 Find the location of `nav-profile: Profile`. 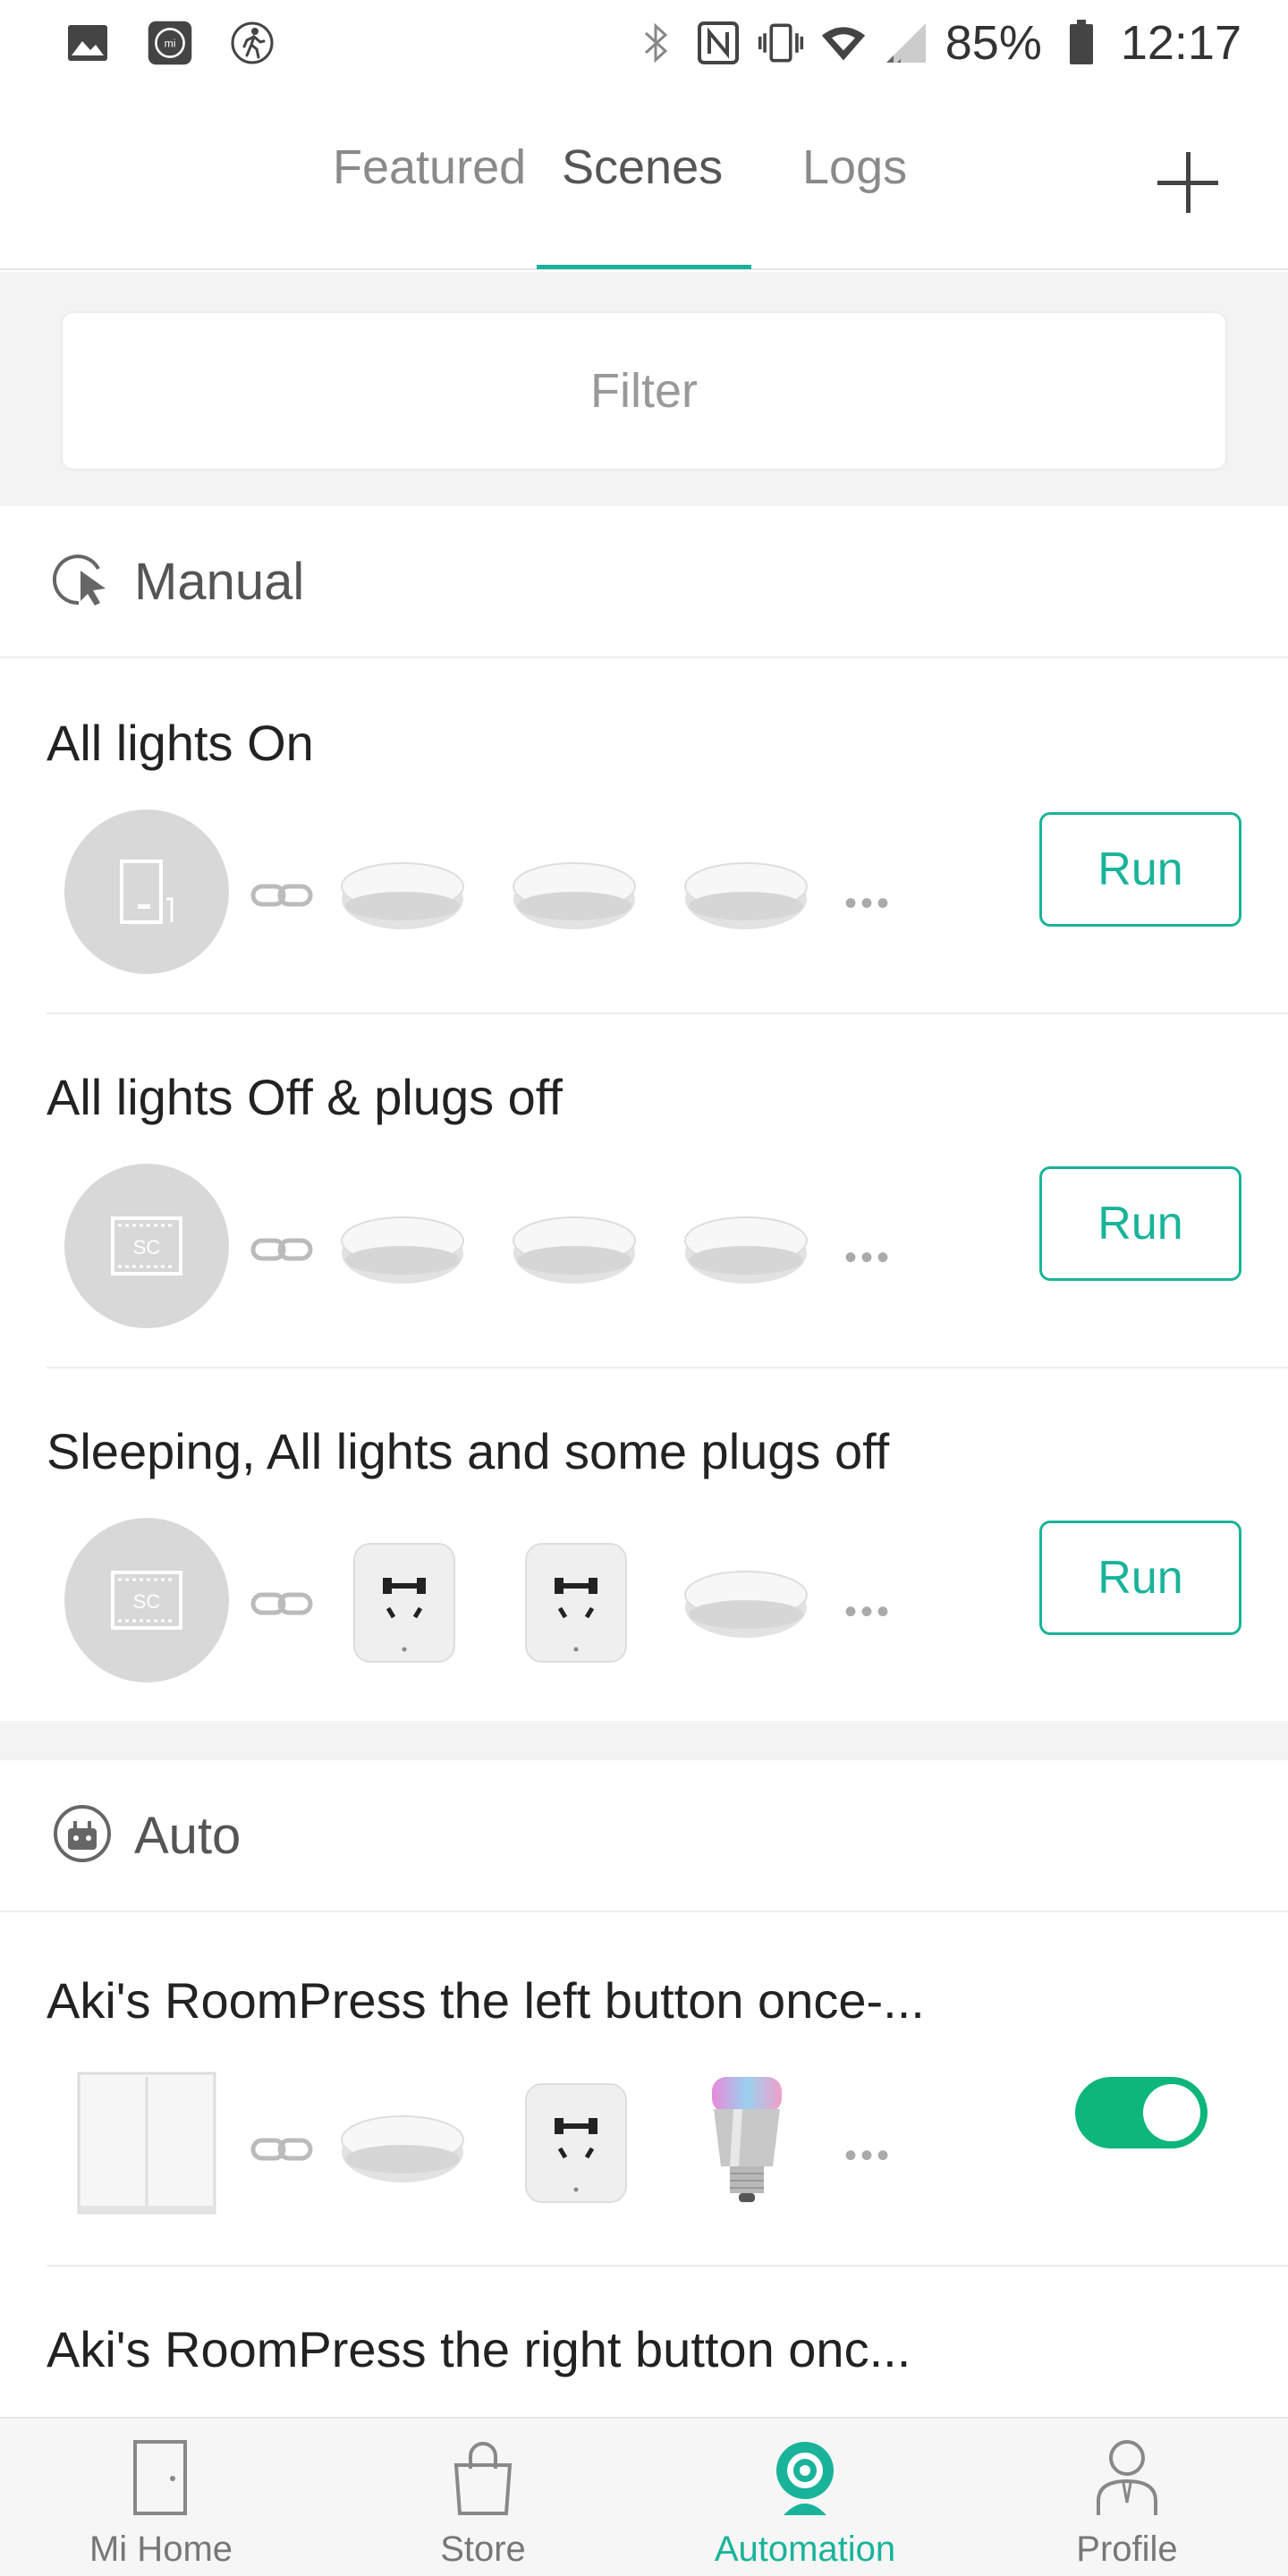

nav-profile: Profile is located at coordinates (1127, 2497).